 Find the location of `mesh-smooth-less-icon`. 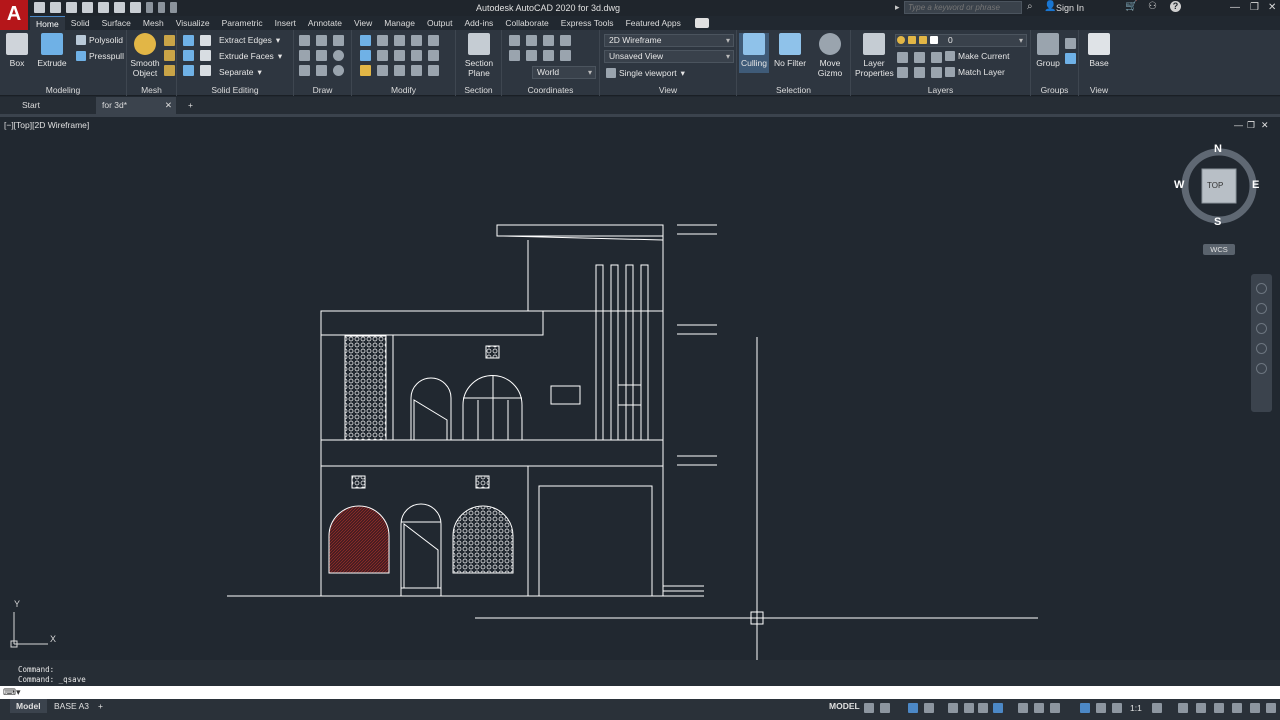

mesh-smooth-less-icon is located at coordinates (169, 55).